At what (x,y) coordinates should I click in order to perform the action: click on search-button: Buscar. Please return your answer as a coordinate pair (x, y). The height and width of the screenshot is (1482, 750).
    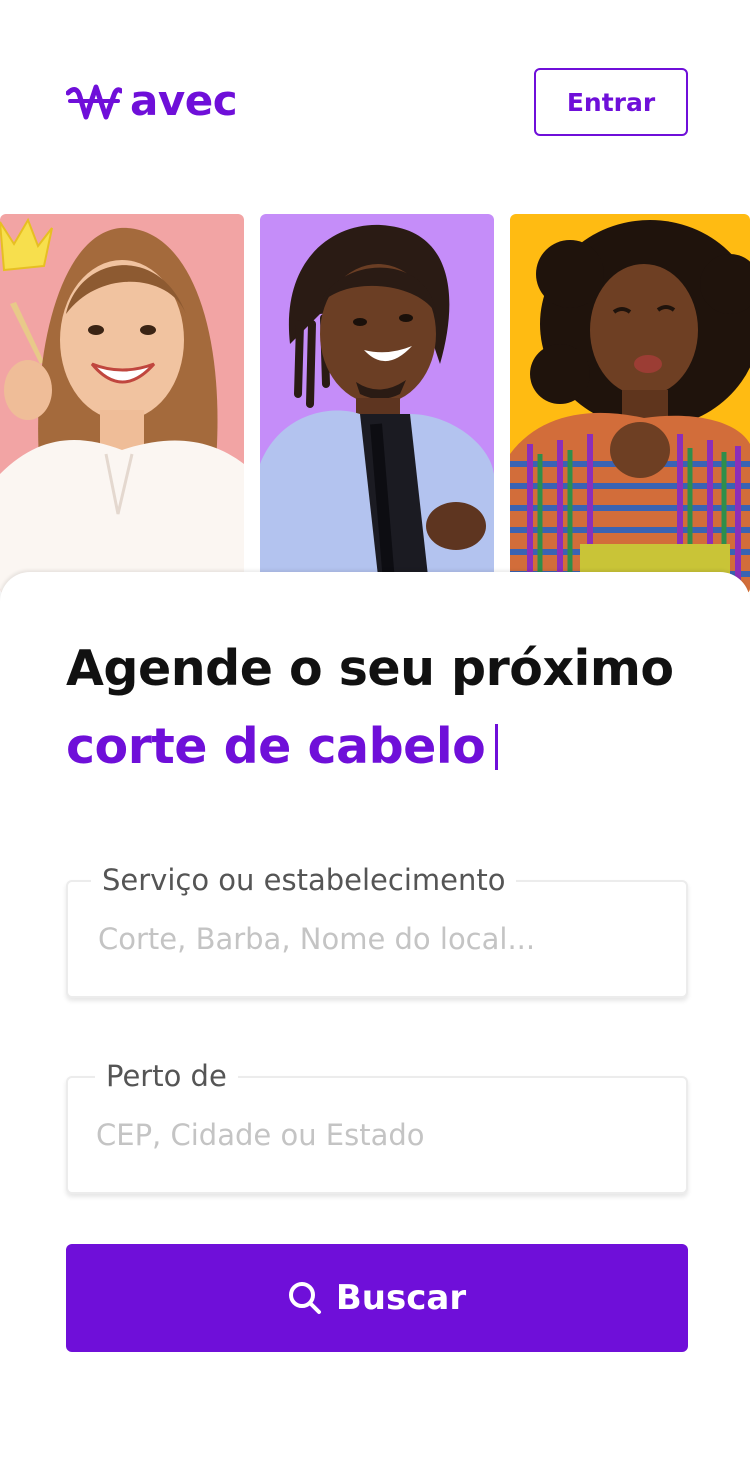
    Looking at the image, I should click on (377, 1298).